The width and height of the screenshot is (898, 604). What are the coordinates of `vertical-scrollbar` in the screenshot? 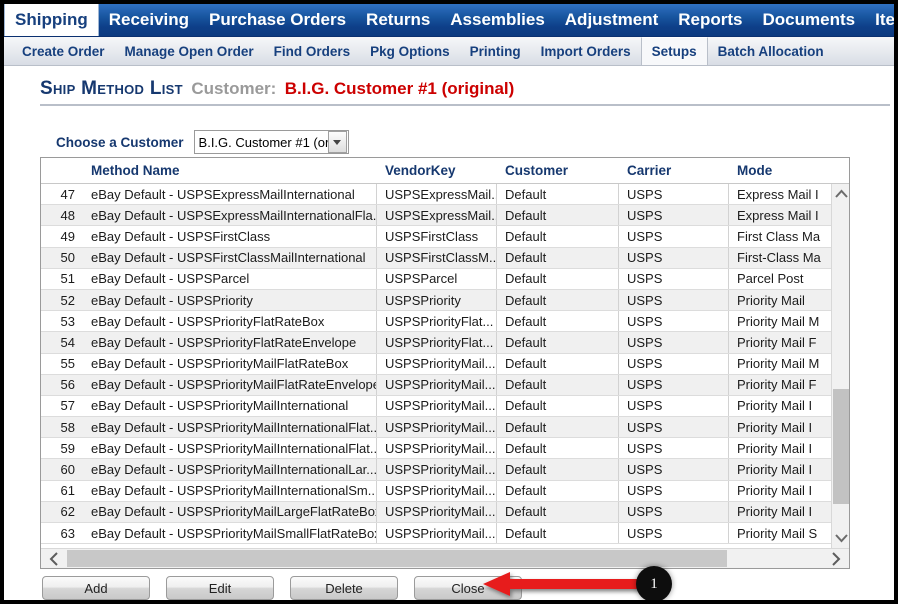 It's located at (840, 366).